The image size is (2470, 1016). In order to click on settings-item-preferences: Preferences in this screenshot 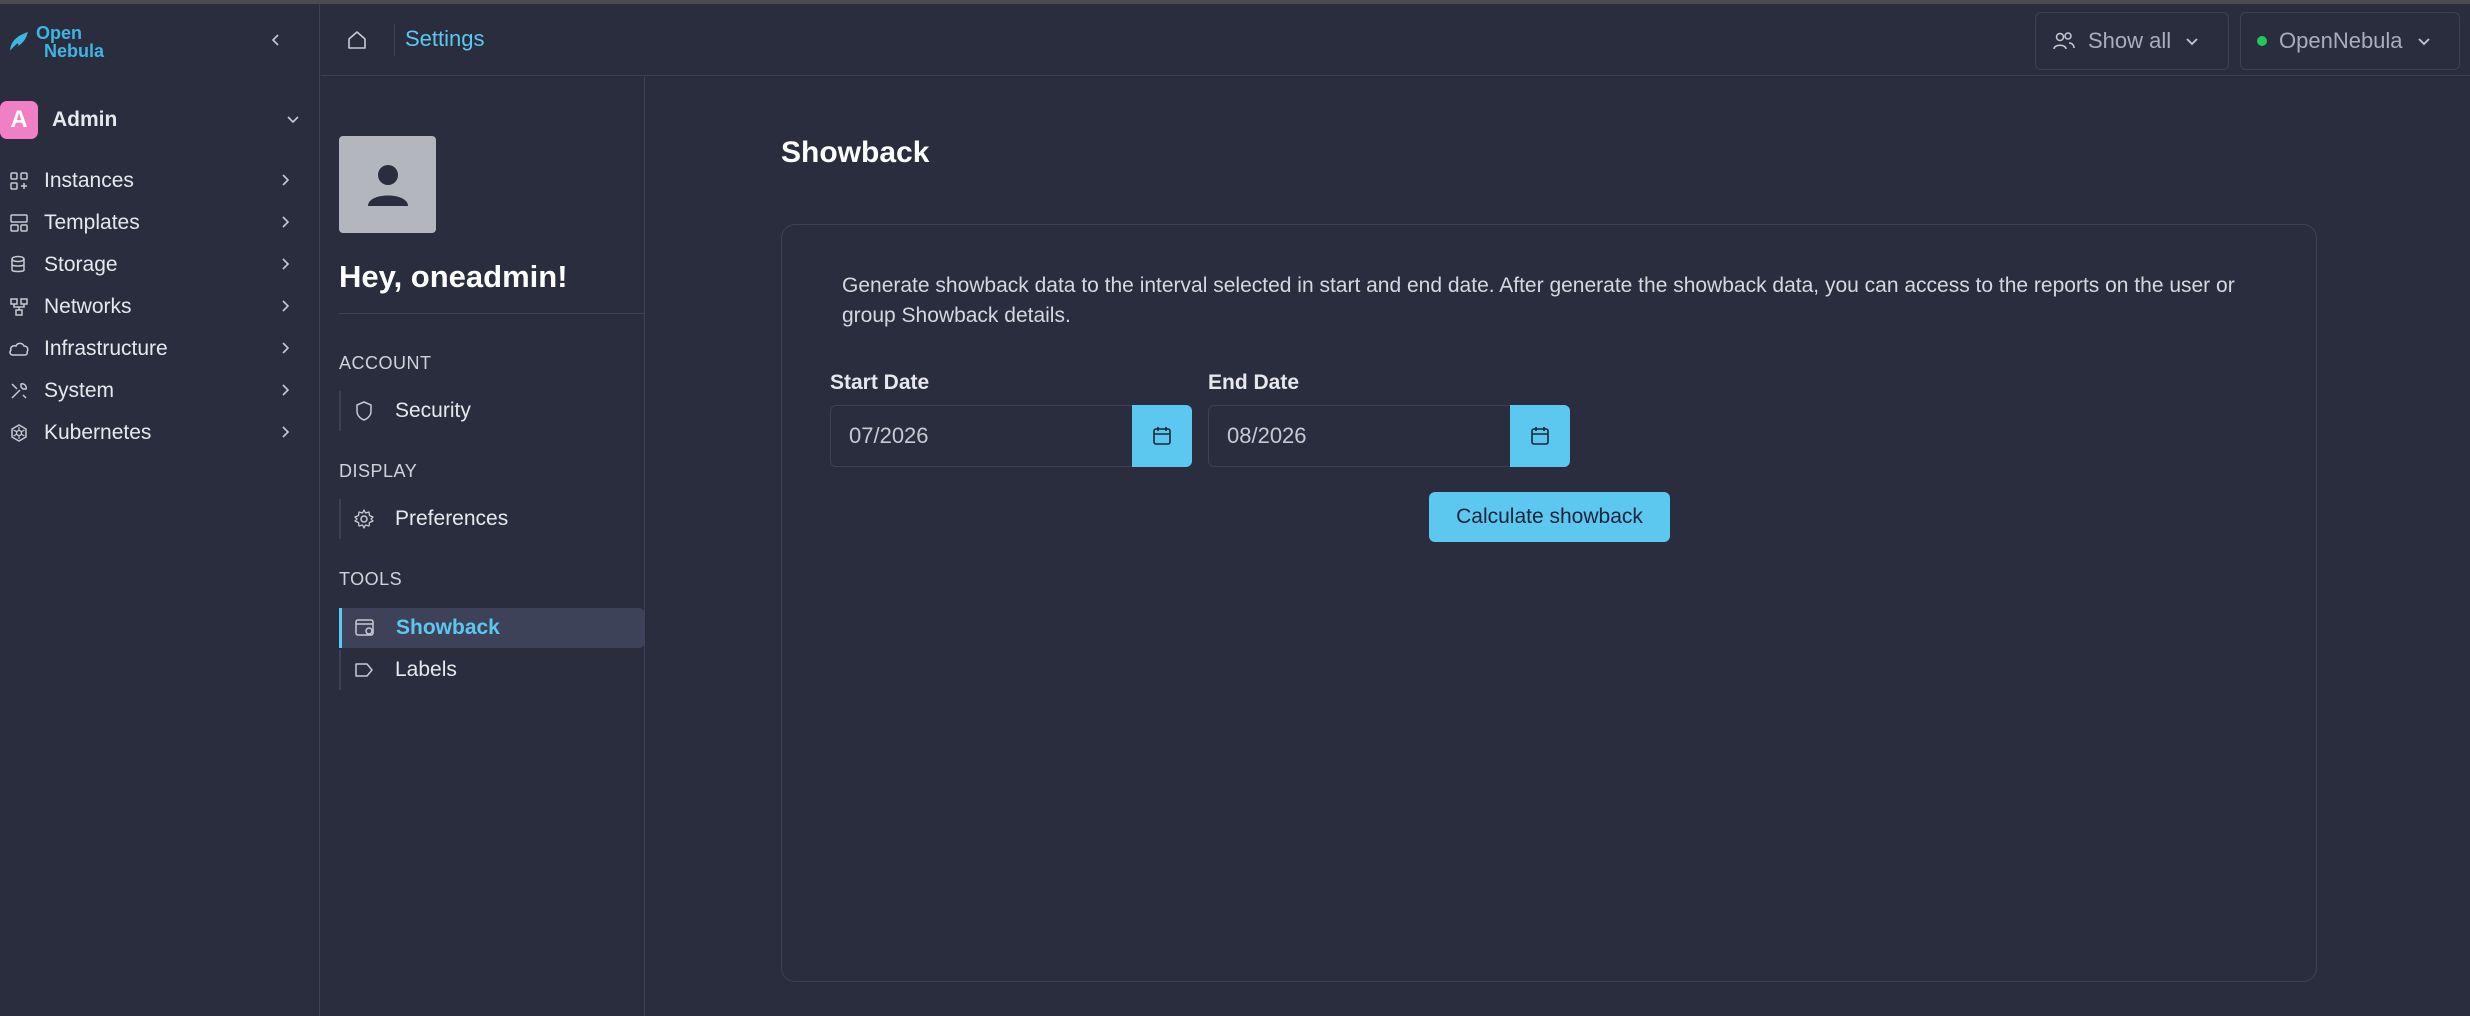, I will do `click(492, 519)`.